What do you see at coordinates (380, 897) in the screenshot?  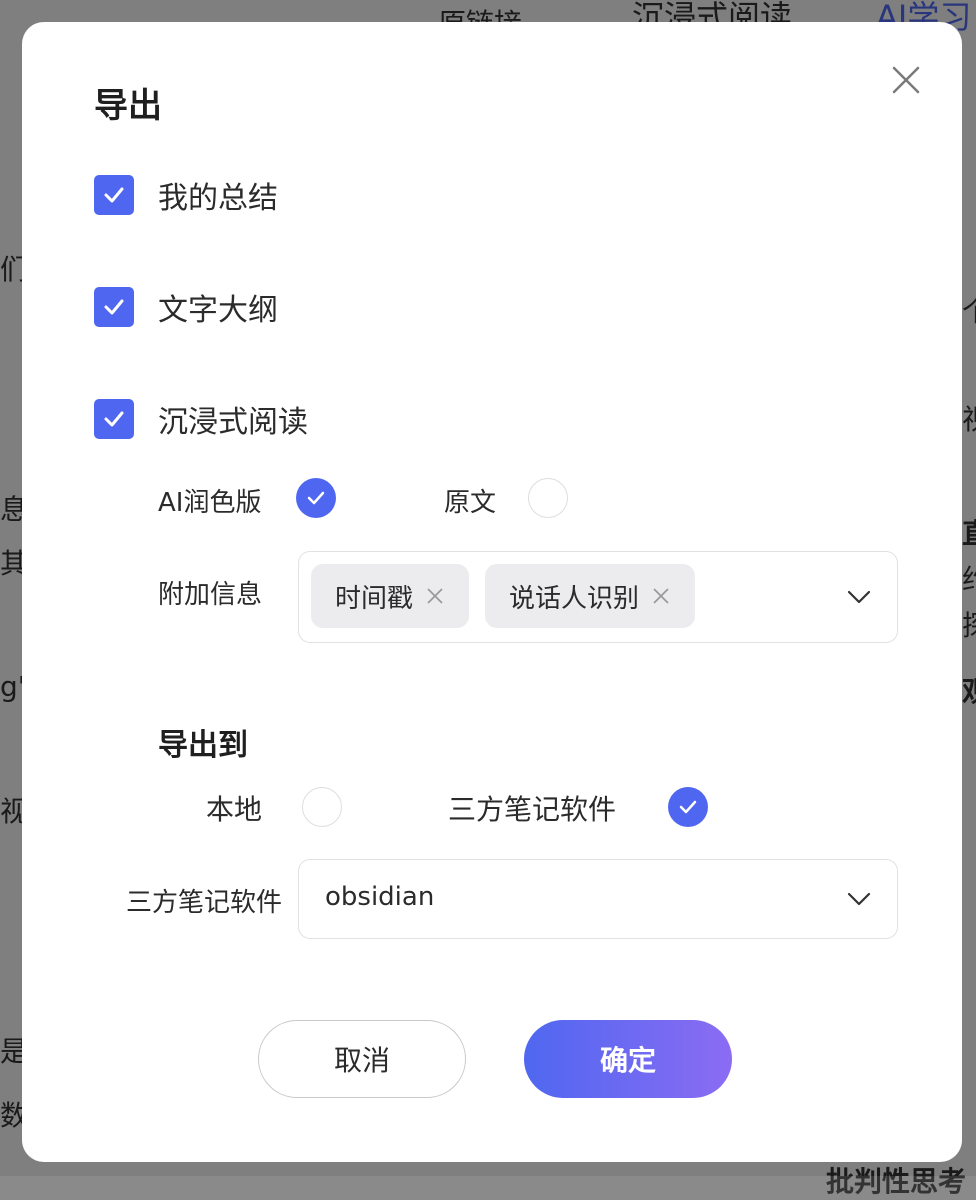 I see `software-value: obsidian` at bounding box center [380, 897].